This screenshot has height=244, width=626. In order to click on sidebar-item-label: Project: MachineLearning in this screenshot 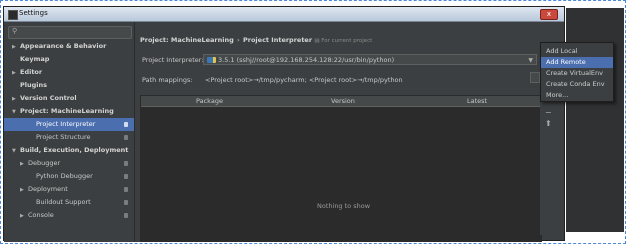, I will do `click(67, 111)`.